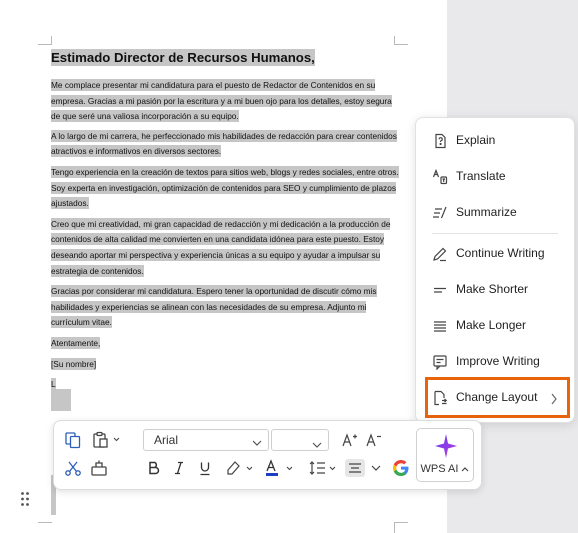  What do you see at coordinates (394, 40) in the screenshot?
I see `crop-mark-top-right-v` at bounding box center [394, 40].